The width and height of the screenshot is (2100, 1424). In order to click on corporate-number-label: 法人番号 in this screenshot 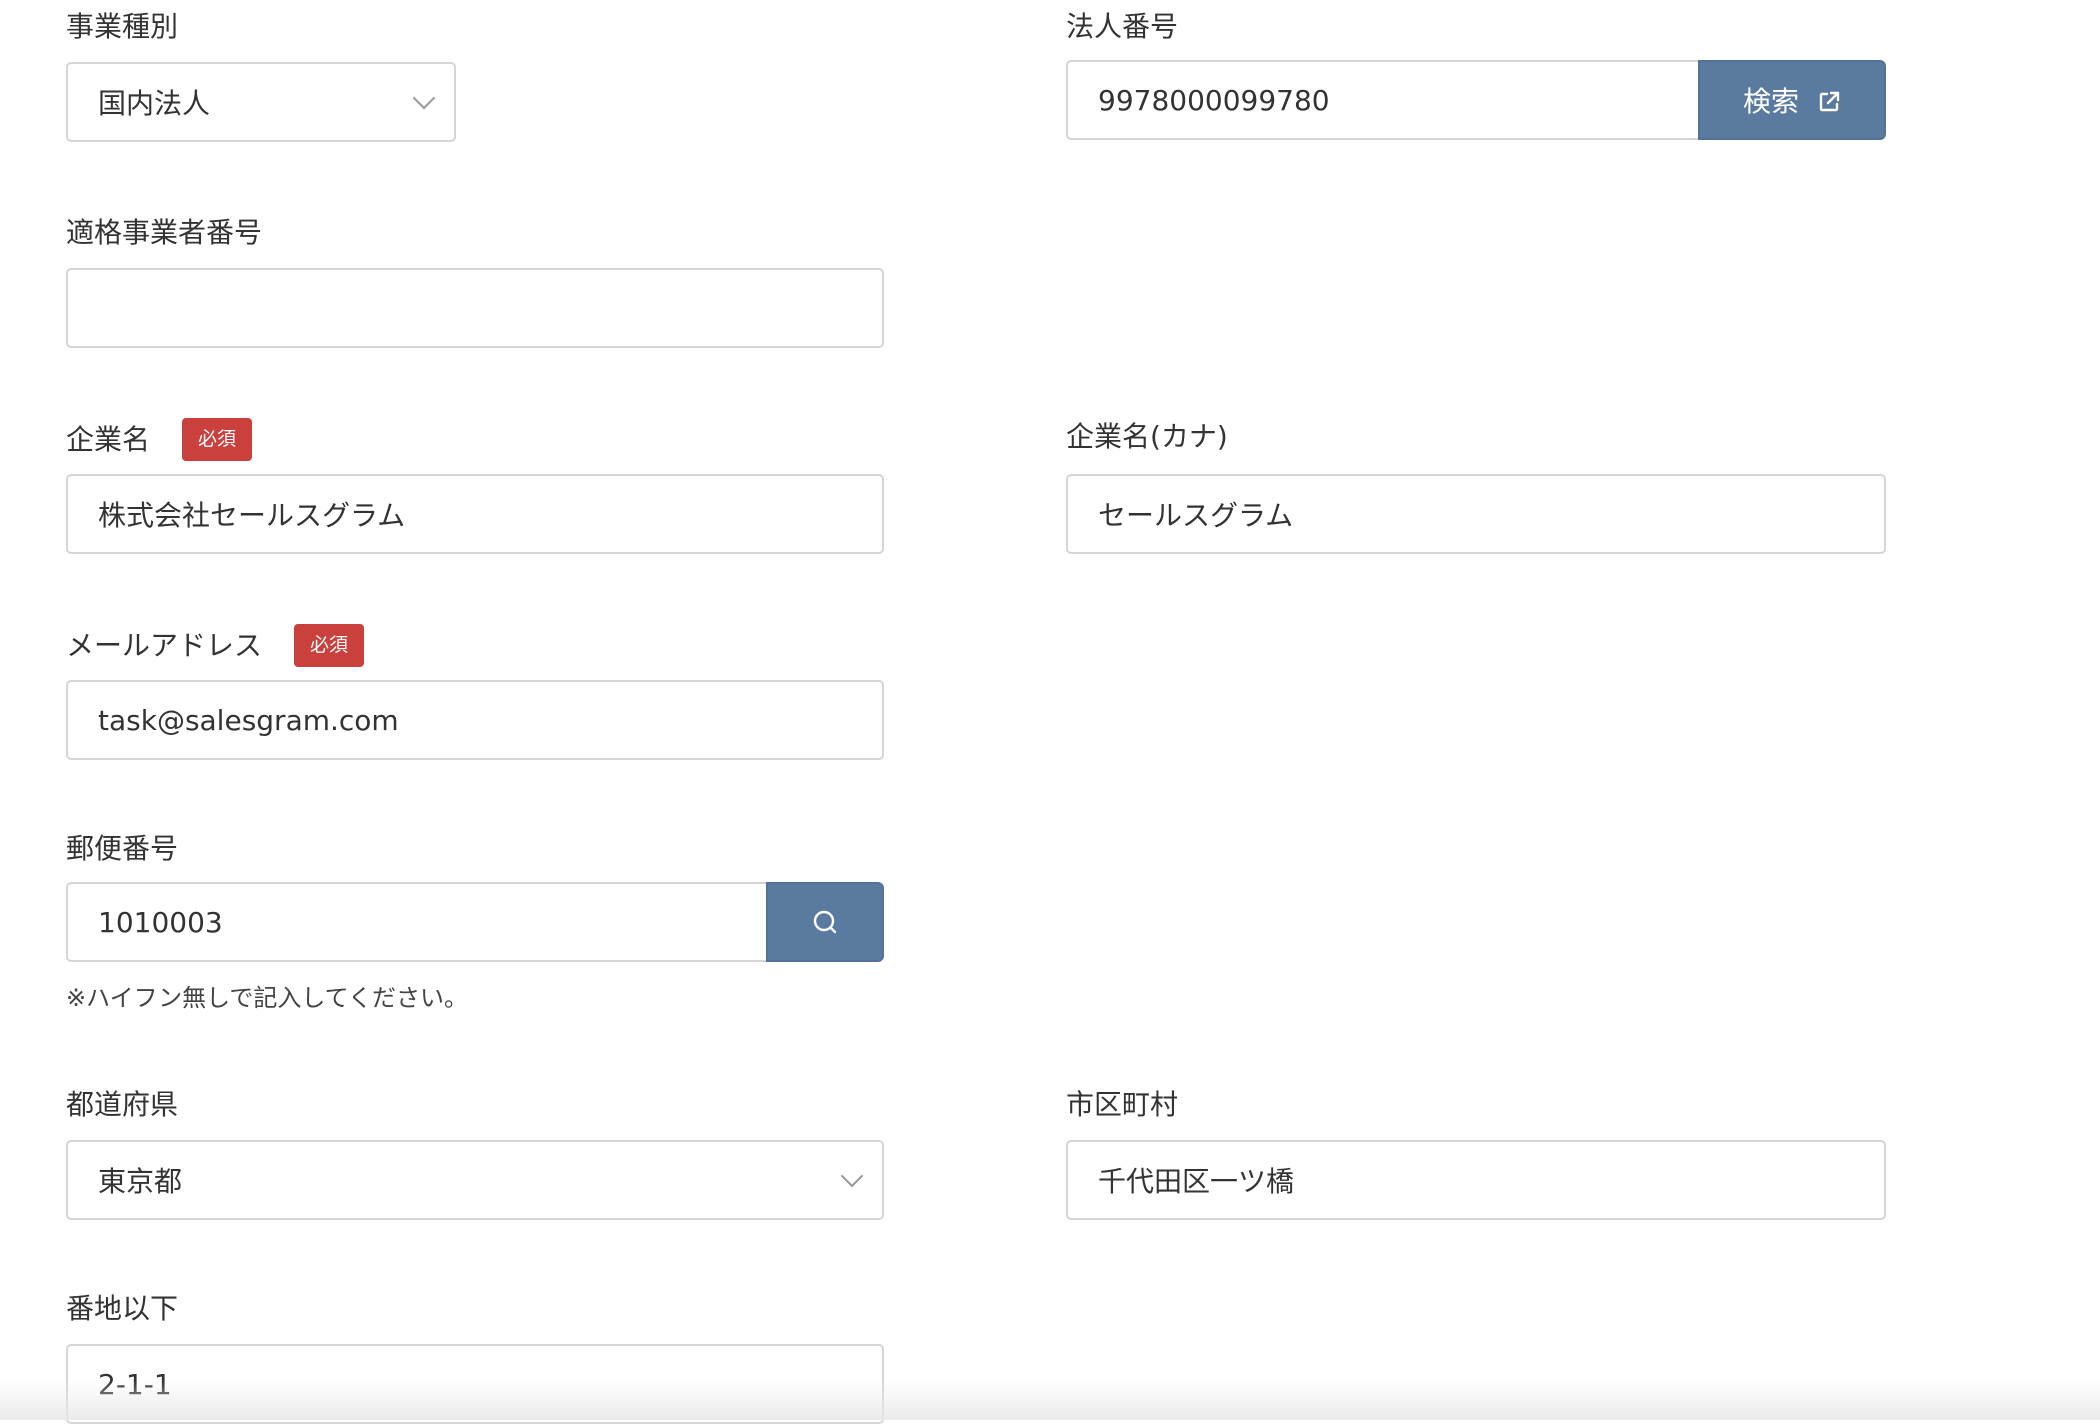, I will do `click(1122, 27)`.